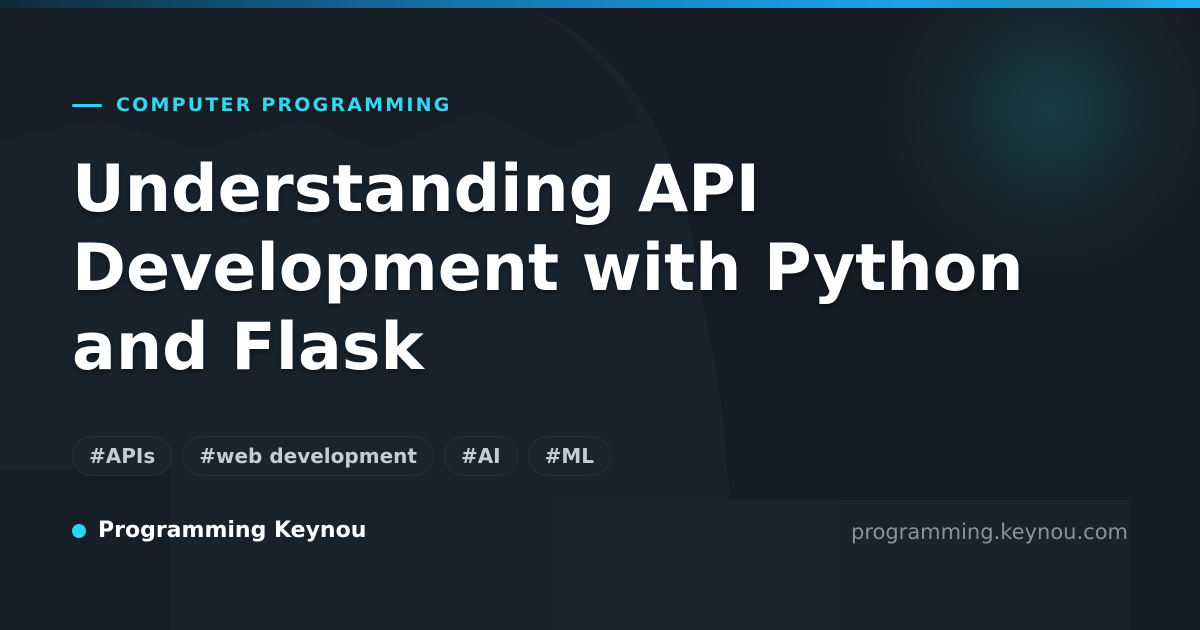 This screenshot has width=1200, height=630. I want to click on category-label: COMPUTER PROGRAMMING, so click(284, 105).